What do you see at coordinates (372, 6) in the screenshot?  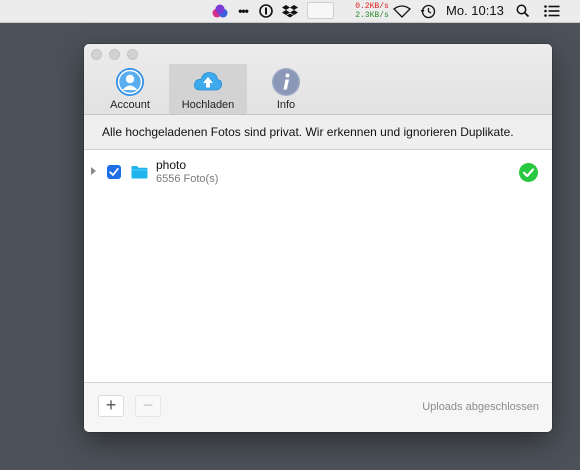 I see `upload-rate: 0.2KB/s` at bounding box center [372, 6].